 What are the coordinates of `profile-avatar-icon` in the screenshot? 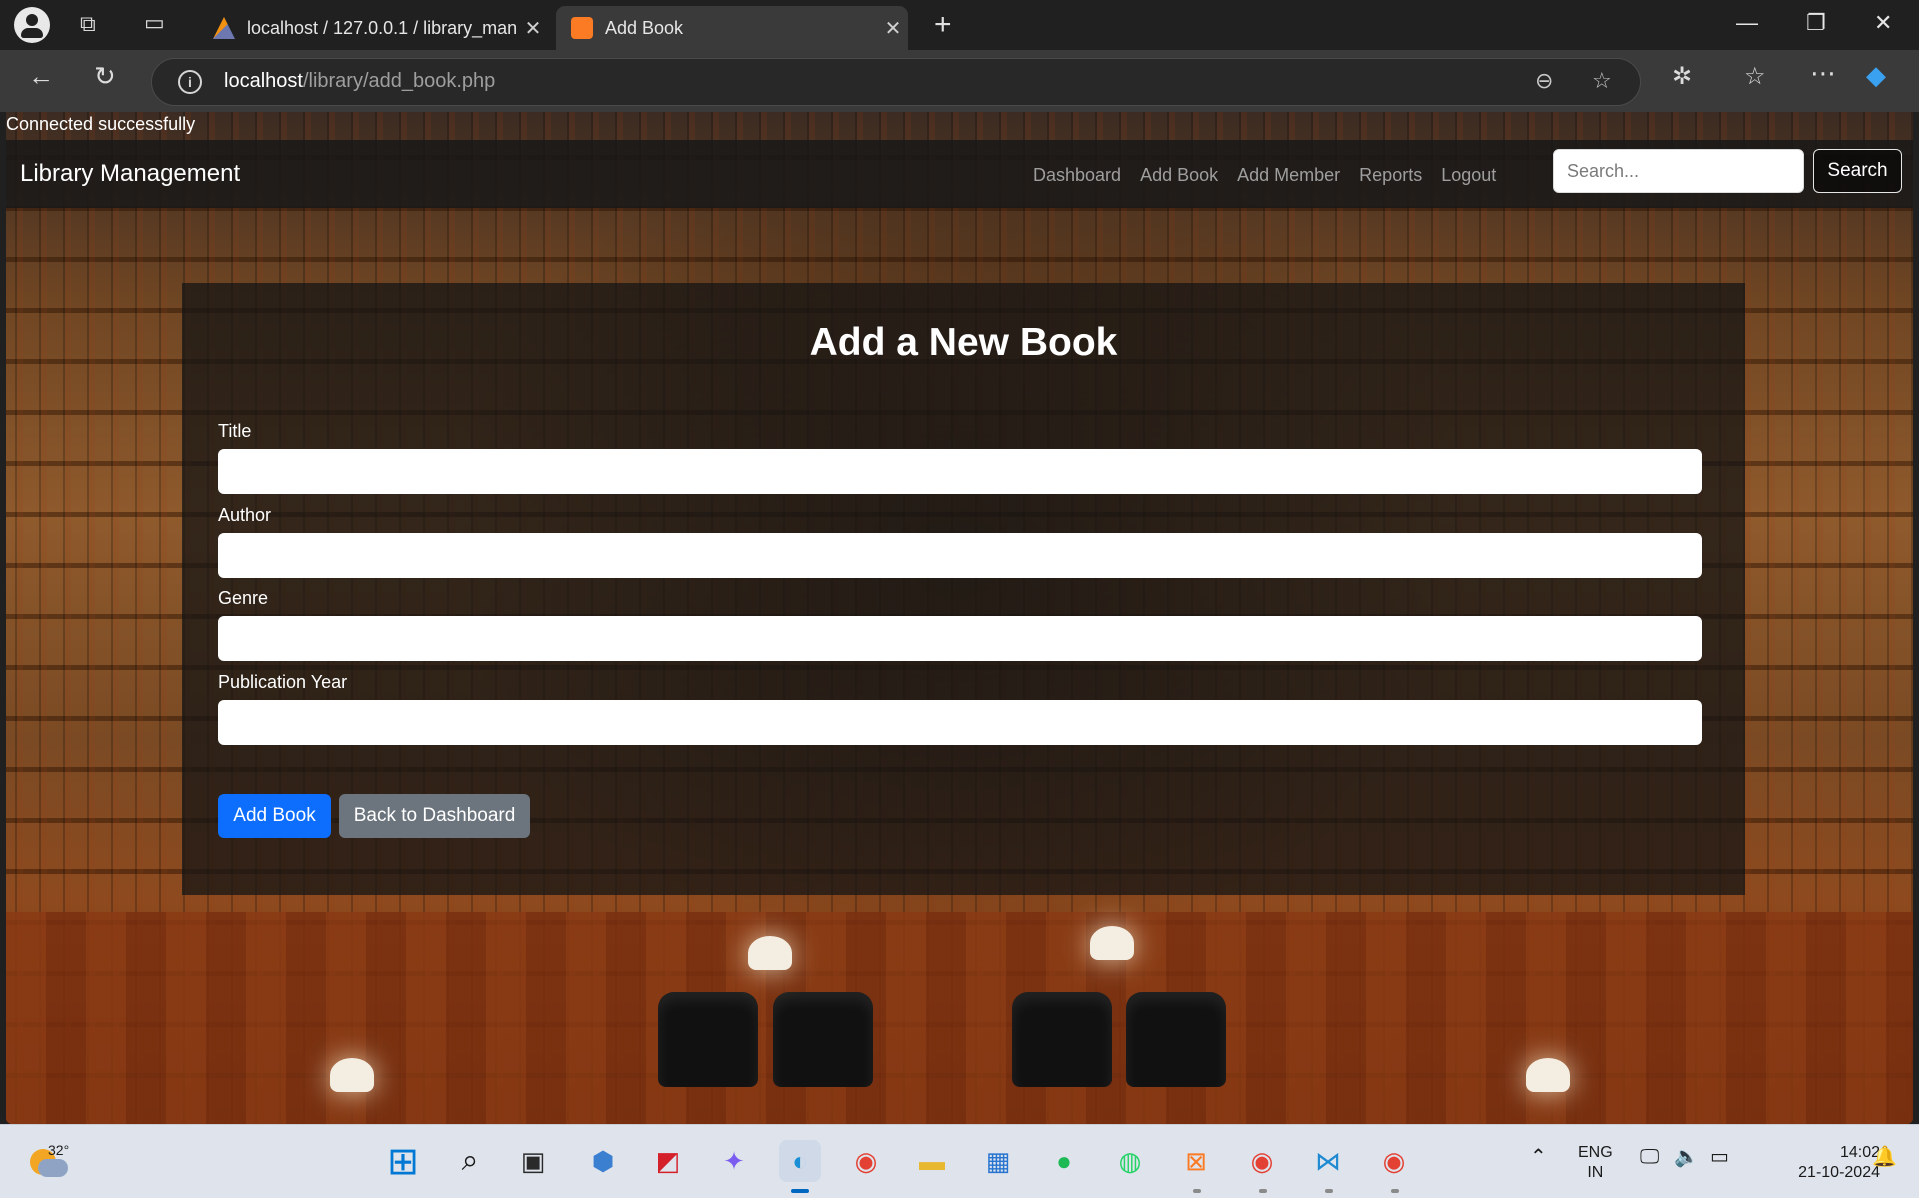 It's located at (32, 25).